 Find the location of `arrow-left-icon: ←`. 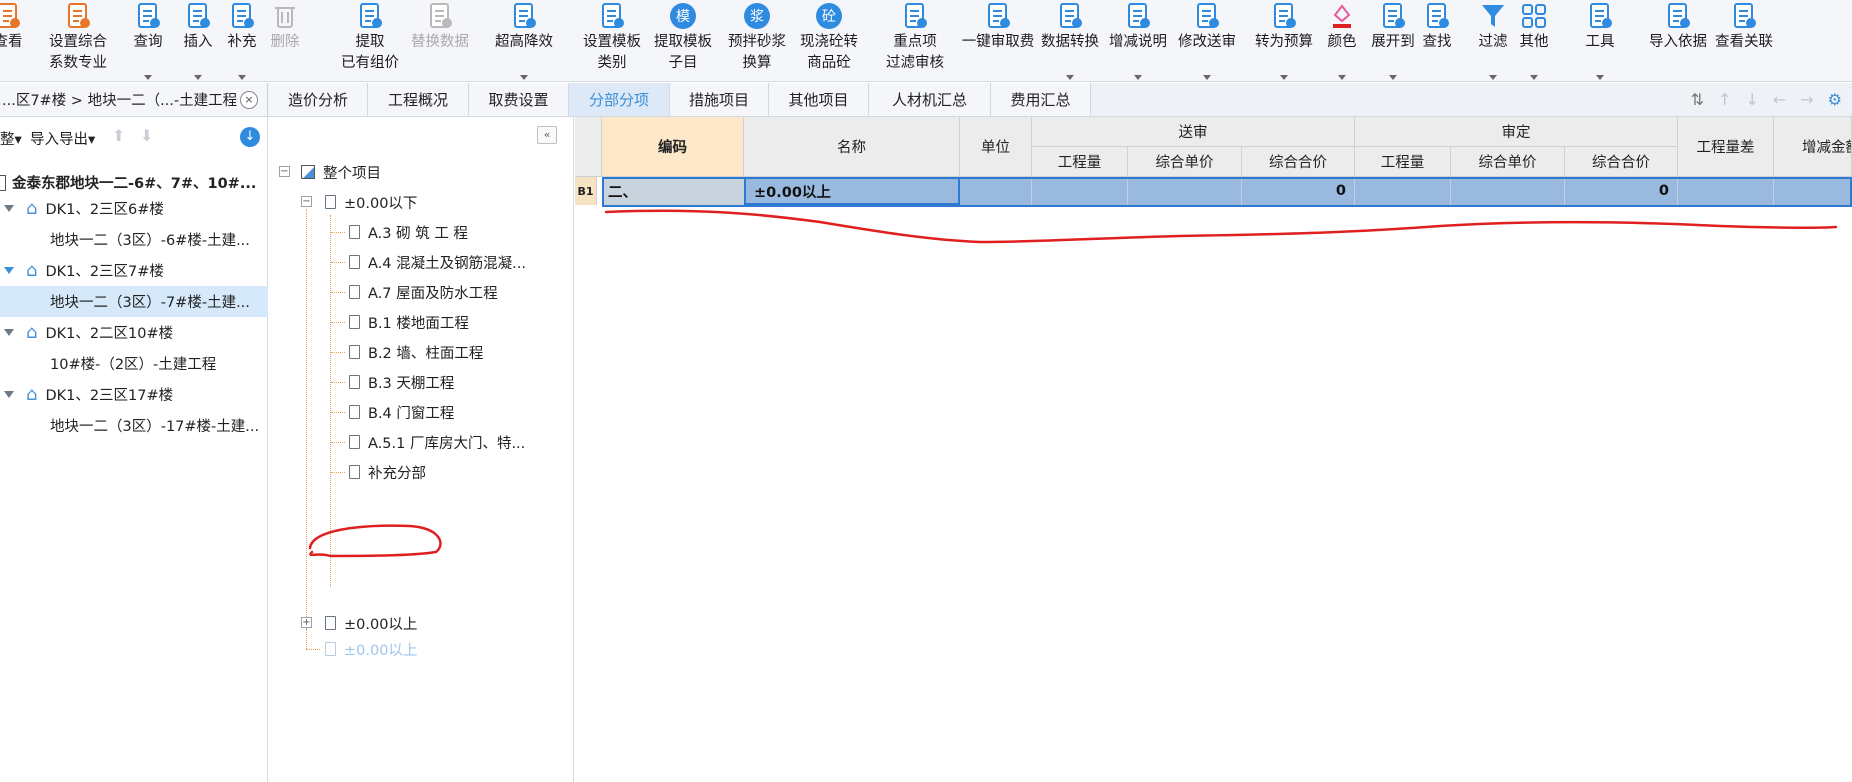

arrow-left-icon: ← is located at coordinates (1779, 99).